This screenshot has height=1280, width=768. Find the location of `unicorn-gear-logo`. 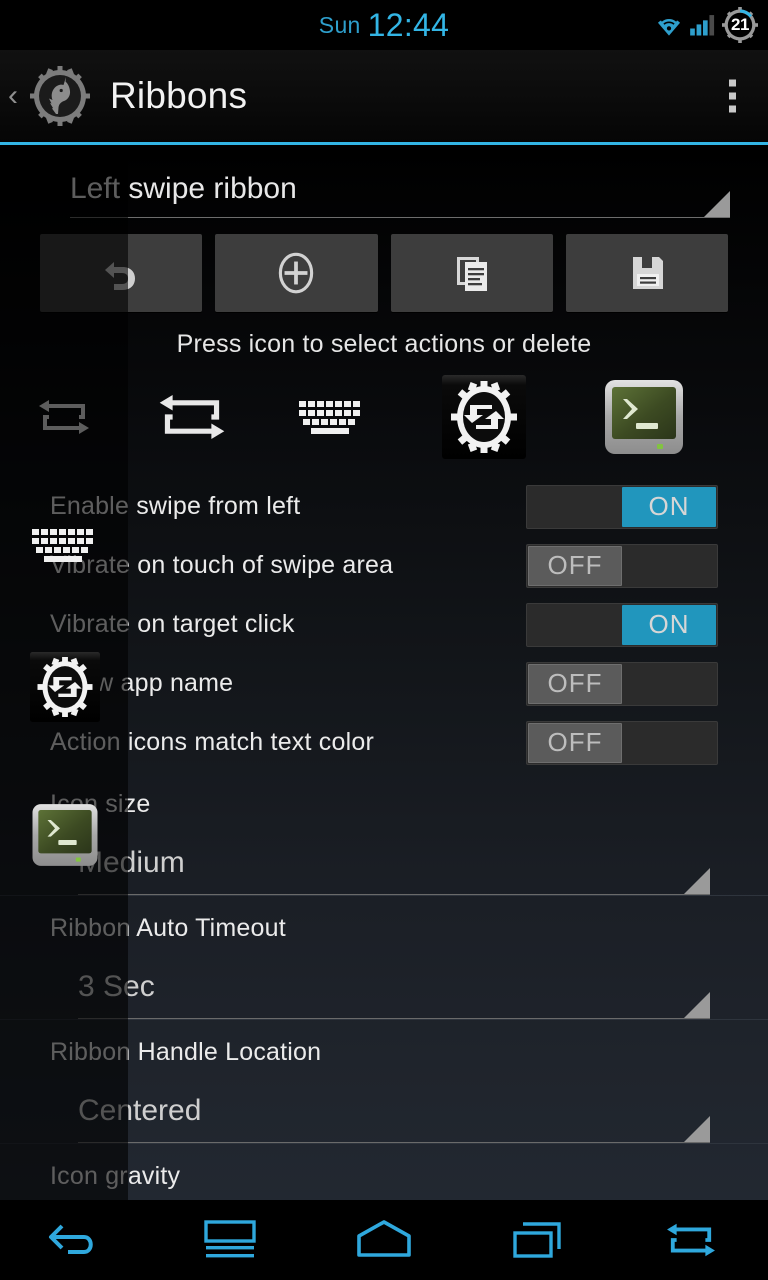

unicorn-gear-logo is located at coordinates (60, 96).